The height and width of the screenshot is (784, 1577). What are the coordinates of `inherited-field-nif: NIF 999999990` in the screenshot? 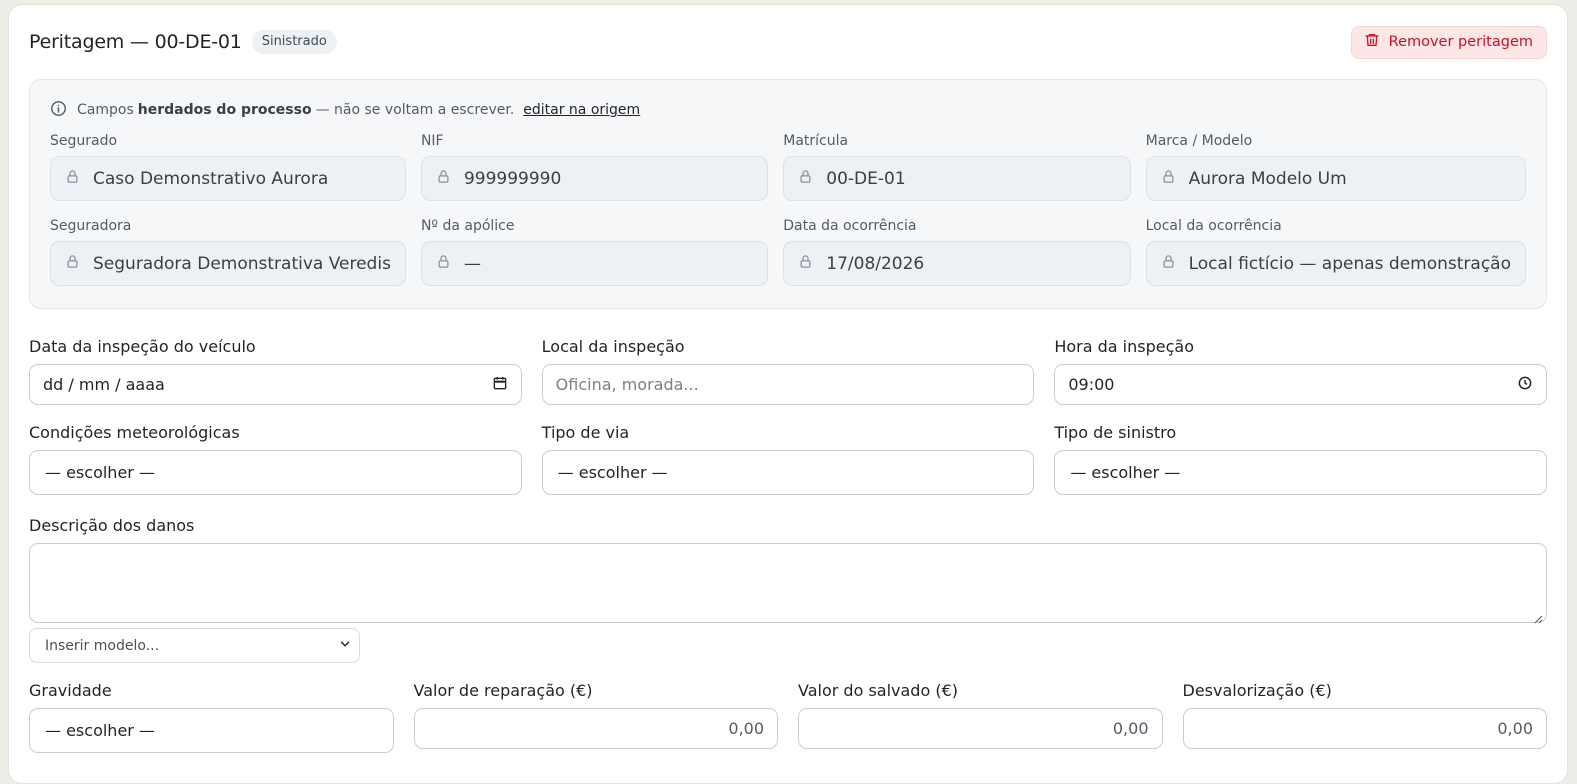 It's located at (594, 168).